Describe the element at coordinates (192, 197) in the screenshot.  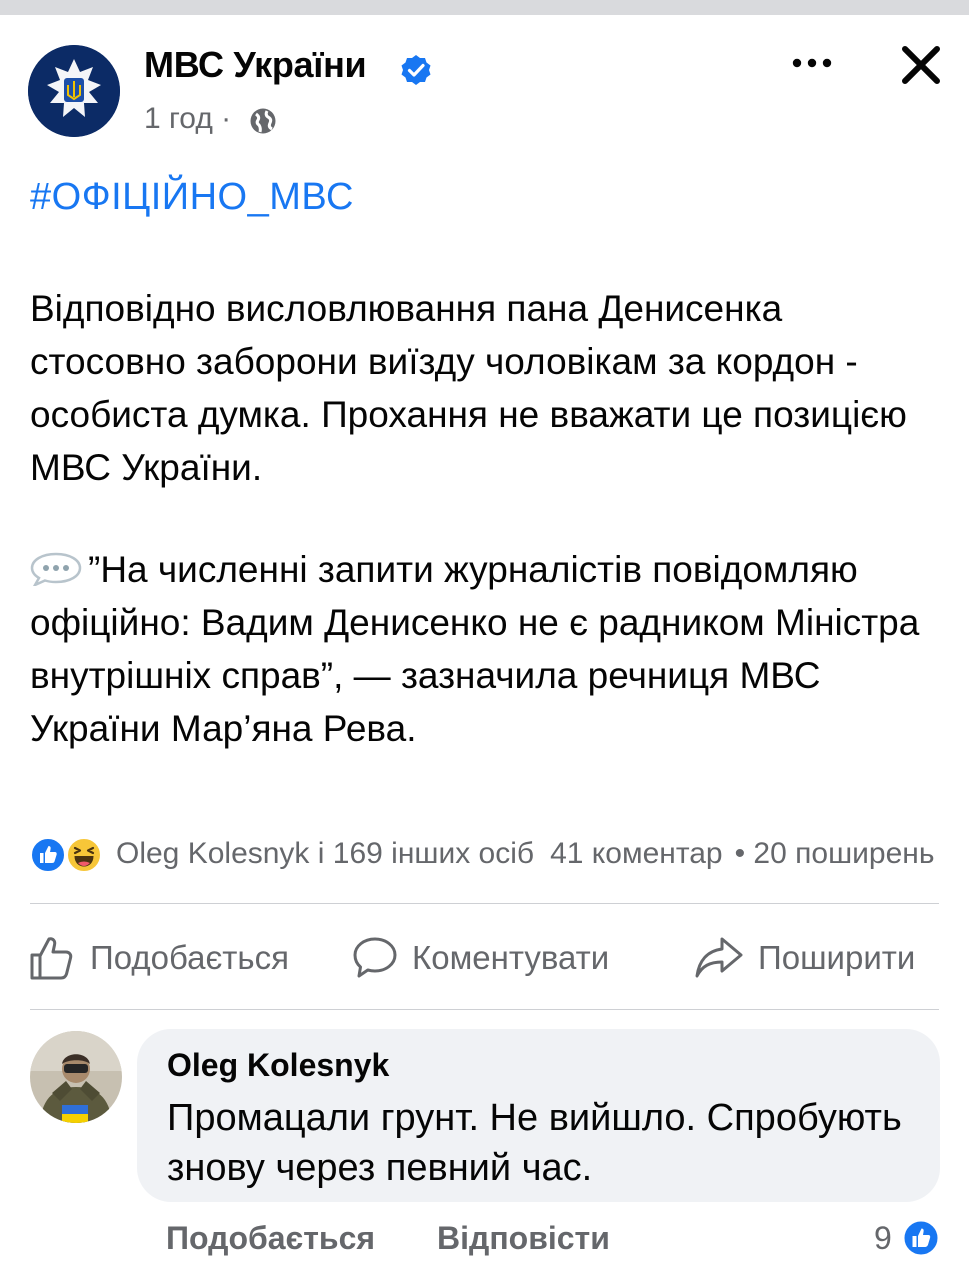
I see `post-hashtag: #ОФІЦІЙНО_МВС` at that location.